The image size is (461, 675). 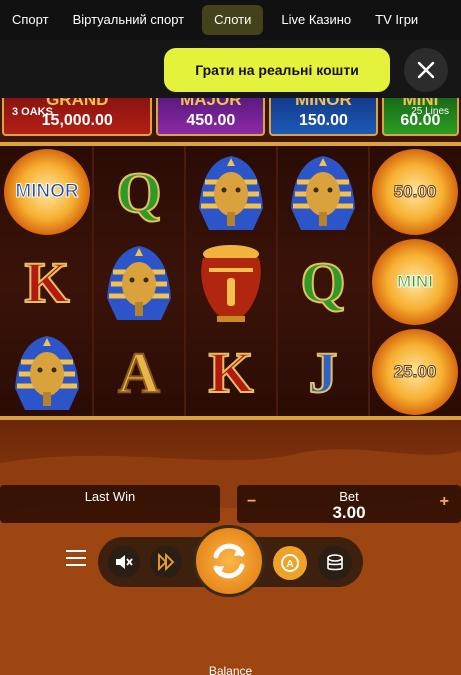 What do you see at coordinates (444, 502) in the screenshot?
I see `bet-increase-button: +` at bounding box center [444, 502].